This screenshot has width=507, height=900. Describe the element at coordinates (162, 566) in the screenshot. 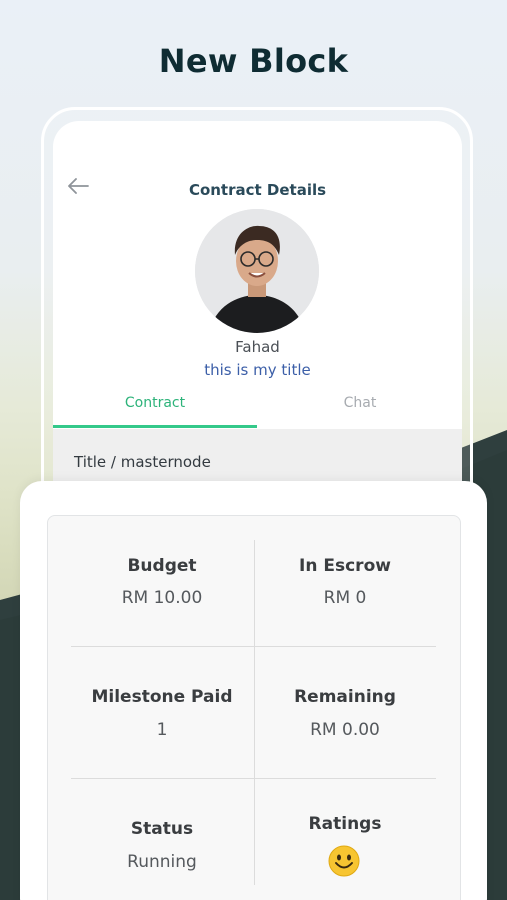

I see `budget-label: Budget` at that location.